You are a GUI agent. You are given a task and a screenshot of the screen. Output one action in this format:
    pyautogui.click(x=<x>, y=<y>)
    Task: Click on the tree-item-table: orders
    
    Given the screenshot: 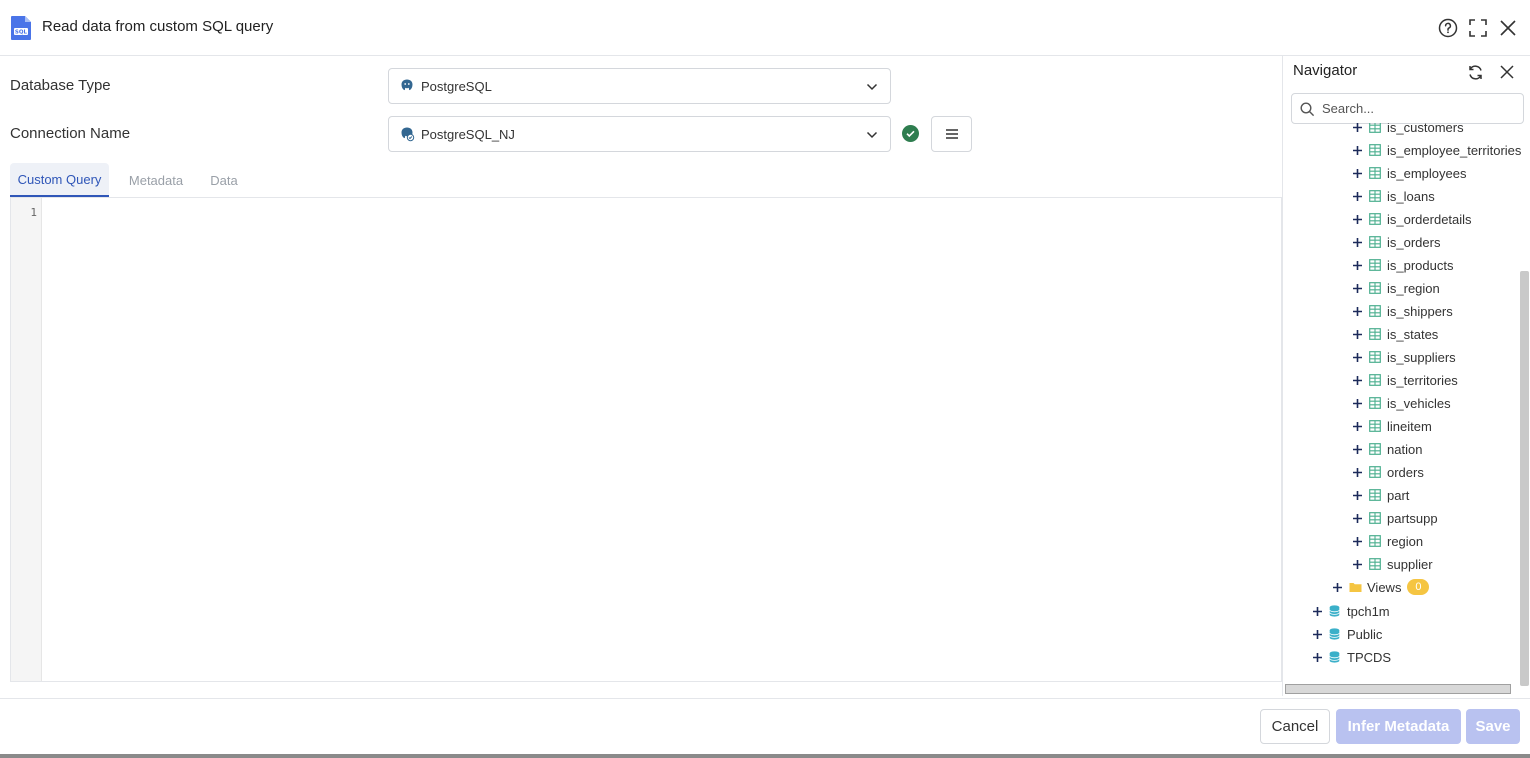 What is the action you would take?
    pyautogui.click(x=1387, y=472)
    